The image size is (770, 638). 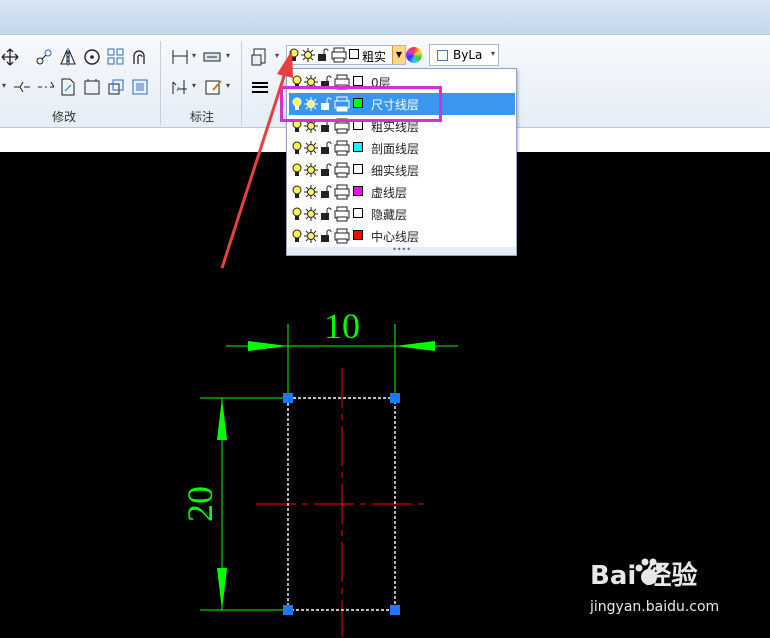 I want to click on annotation-arrow, so click(x=254, y=169).